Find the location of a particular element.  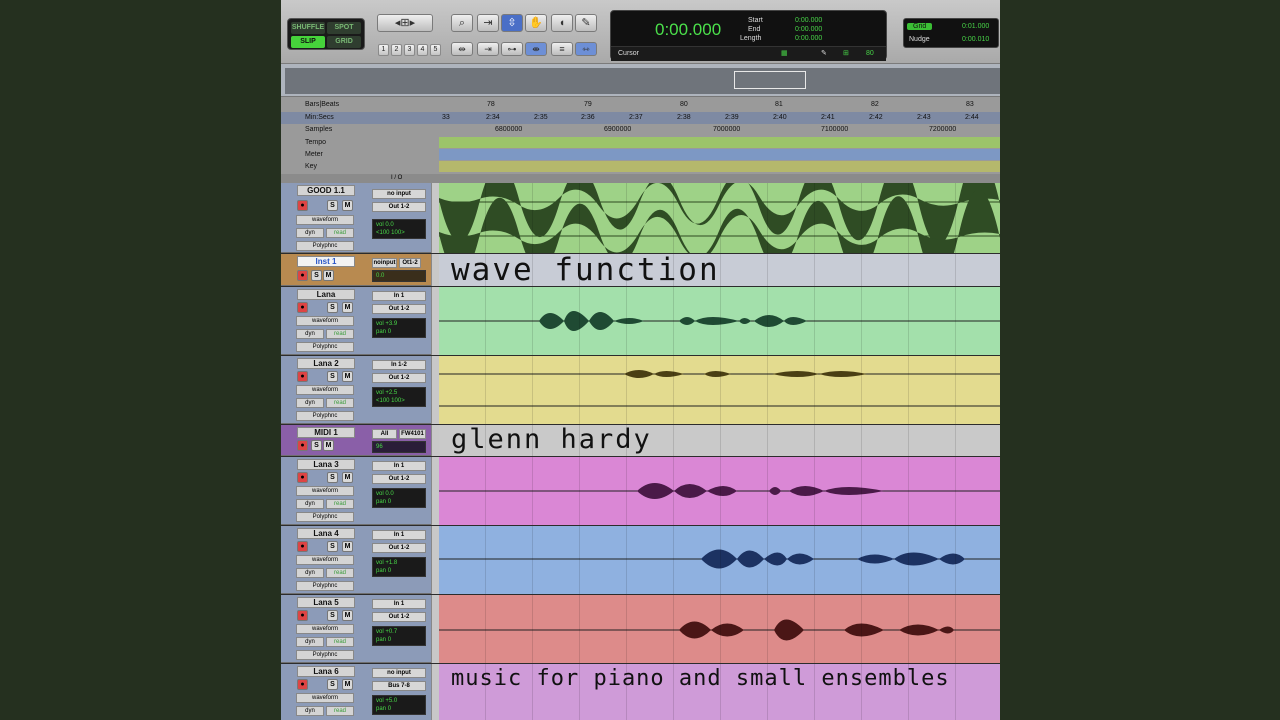

tempo-bar is located at coordinates (719, 142).